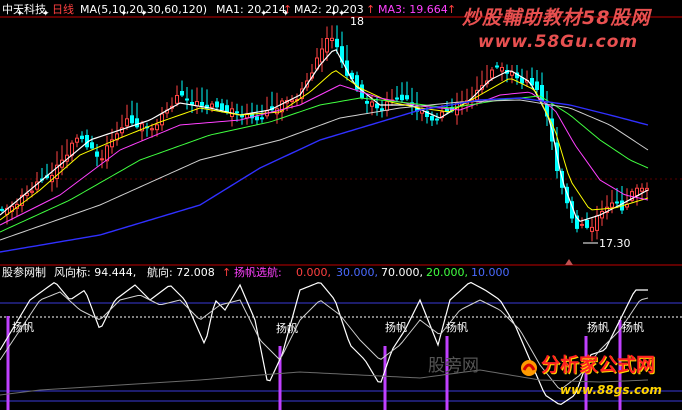  I want to click on watermark-58gu-url: www.58Gu.com, so click(558, 42).